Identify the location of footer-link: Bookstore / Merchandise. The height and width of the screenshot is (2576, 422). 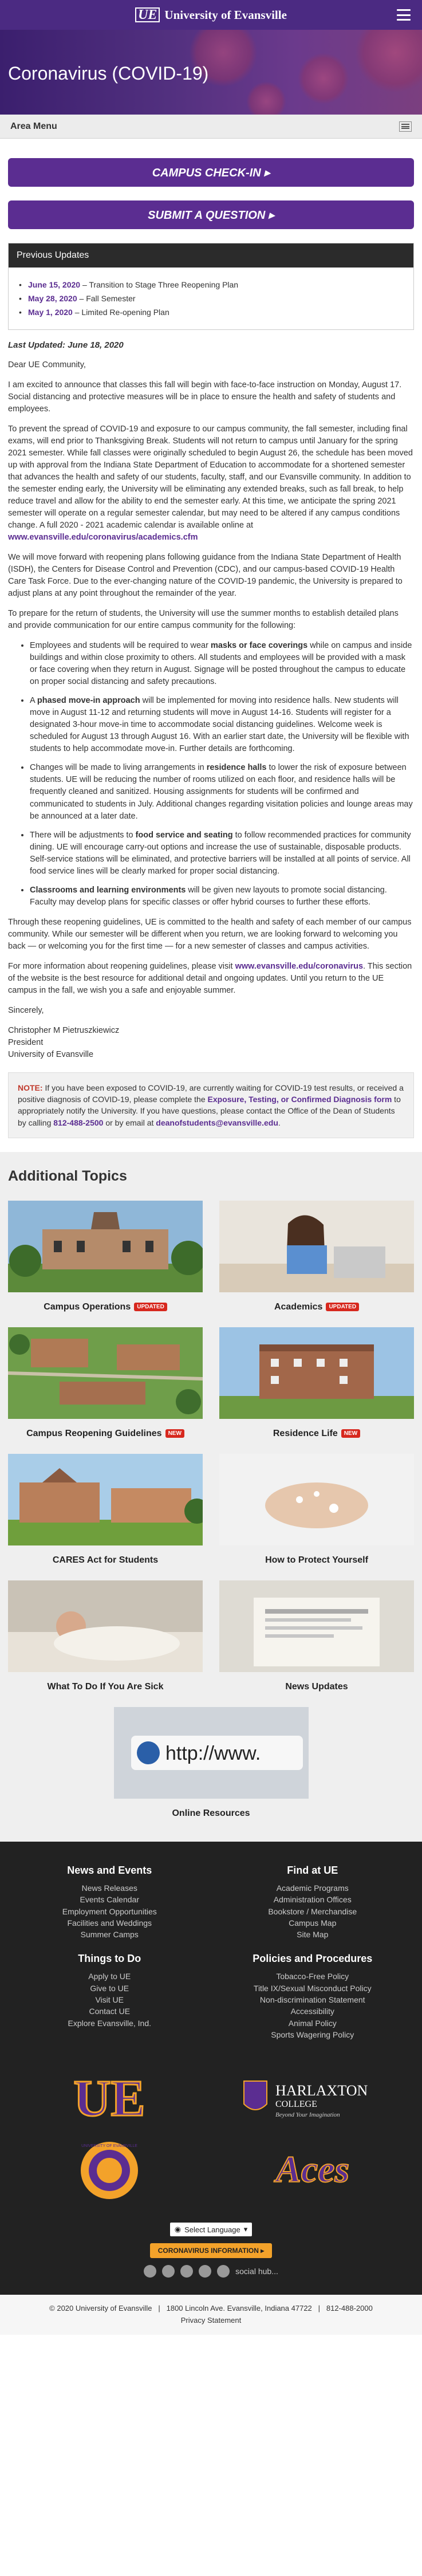
(312, 1911).